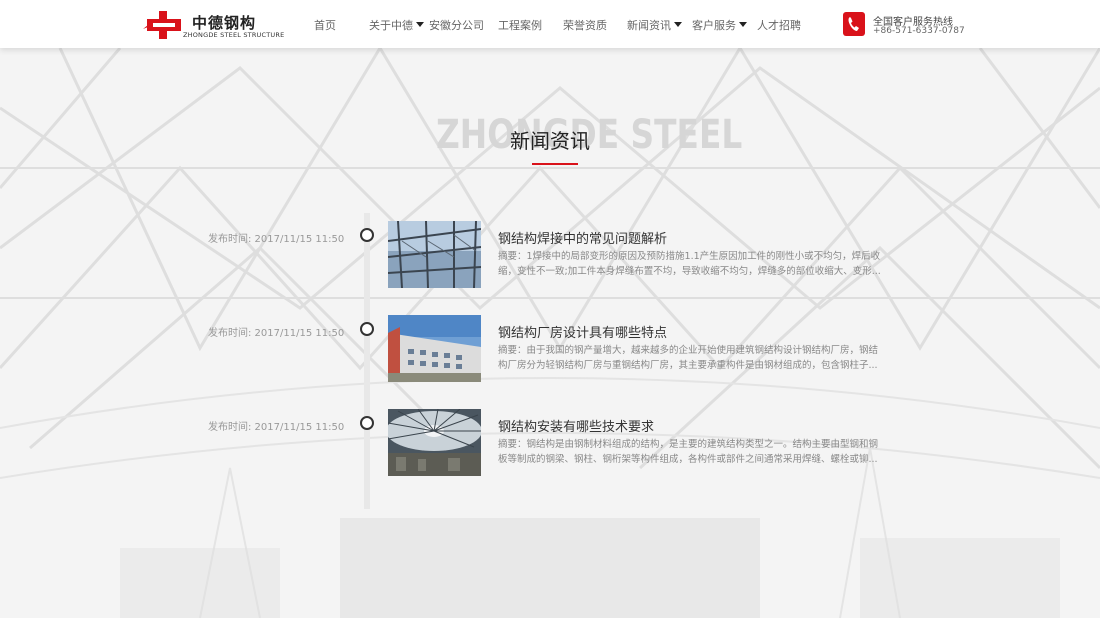  I want to click on nav-home-label: 首页, so click(325, 25).